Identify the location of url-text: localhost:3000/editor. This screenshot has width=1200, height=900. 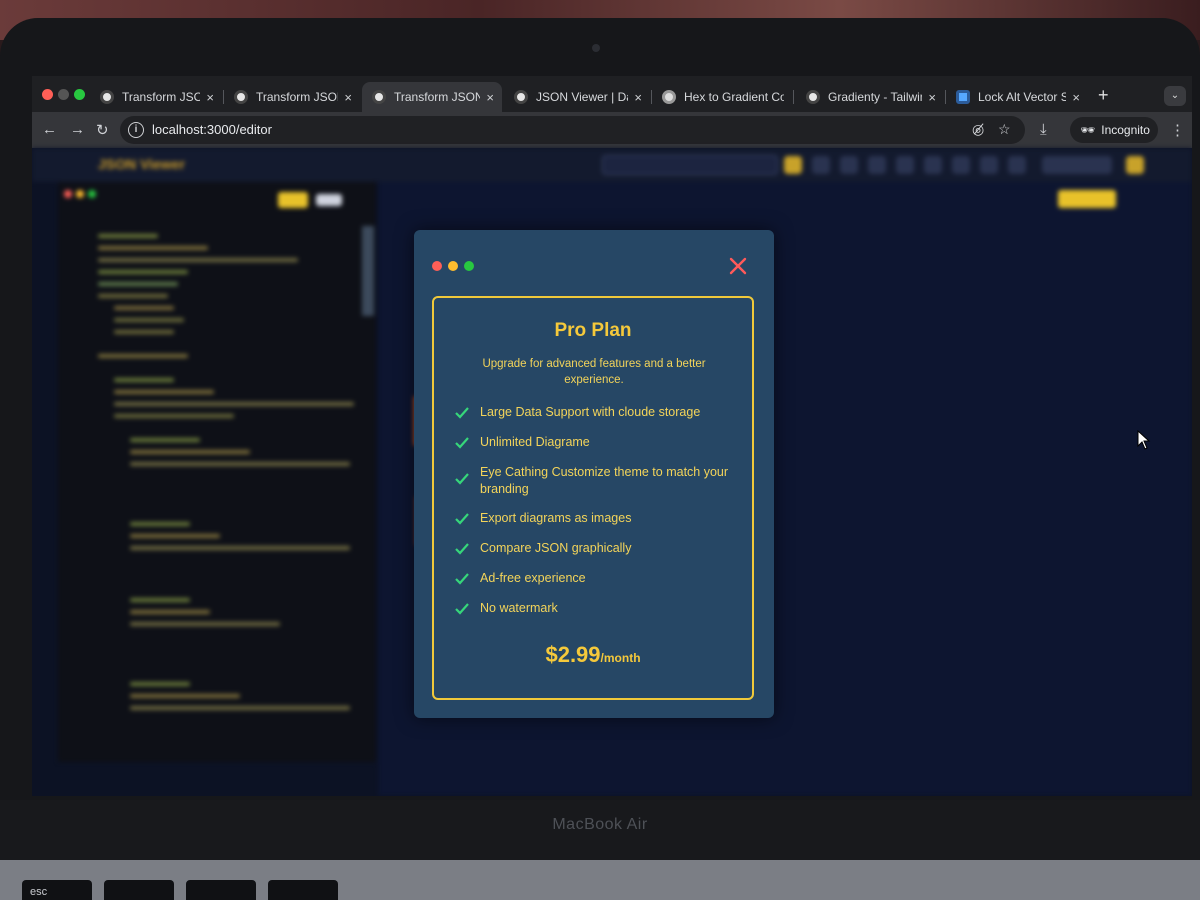
(212, 129).